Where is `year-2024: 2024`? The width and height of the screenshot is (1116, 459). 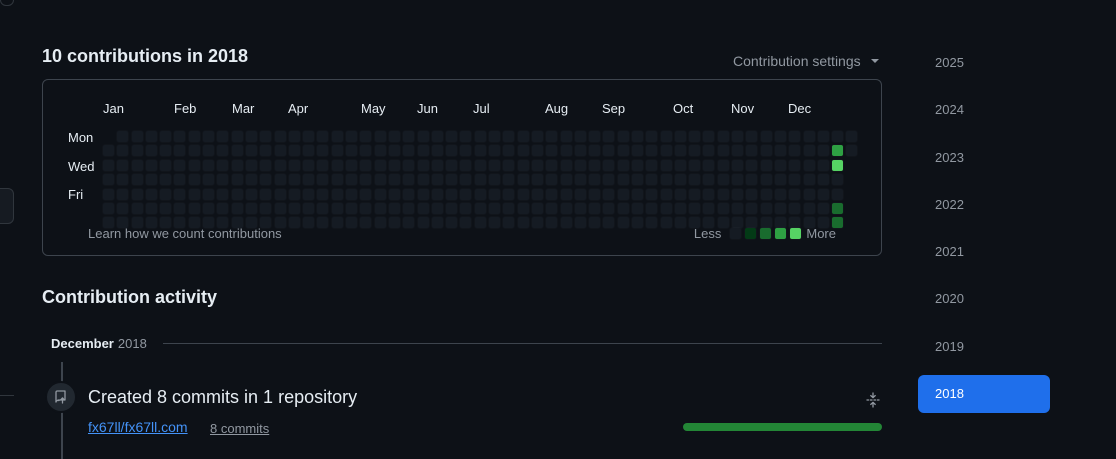
year-2024: 2024 is located at coordinates (984, 110).